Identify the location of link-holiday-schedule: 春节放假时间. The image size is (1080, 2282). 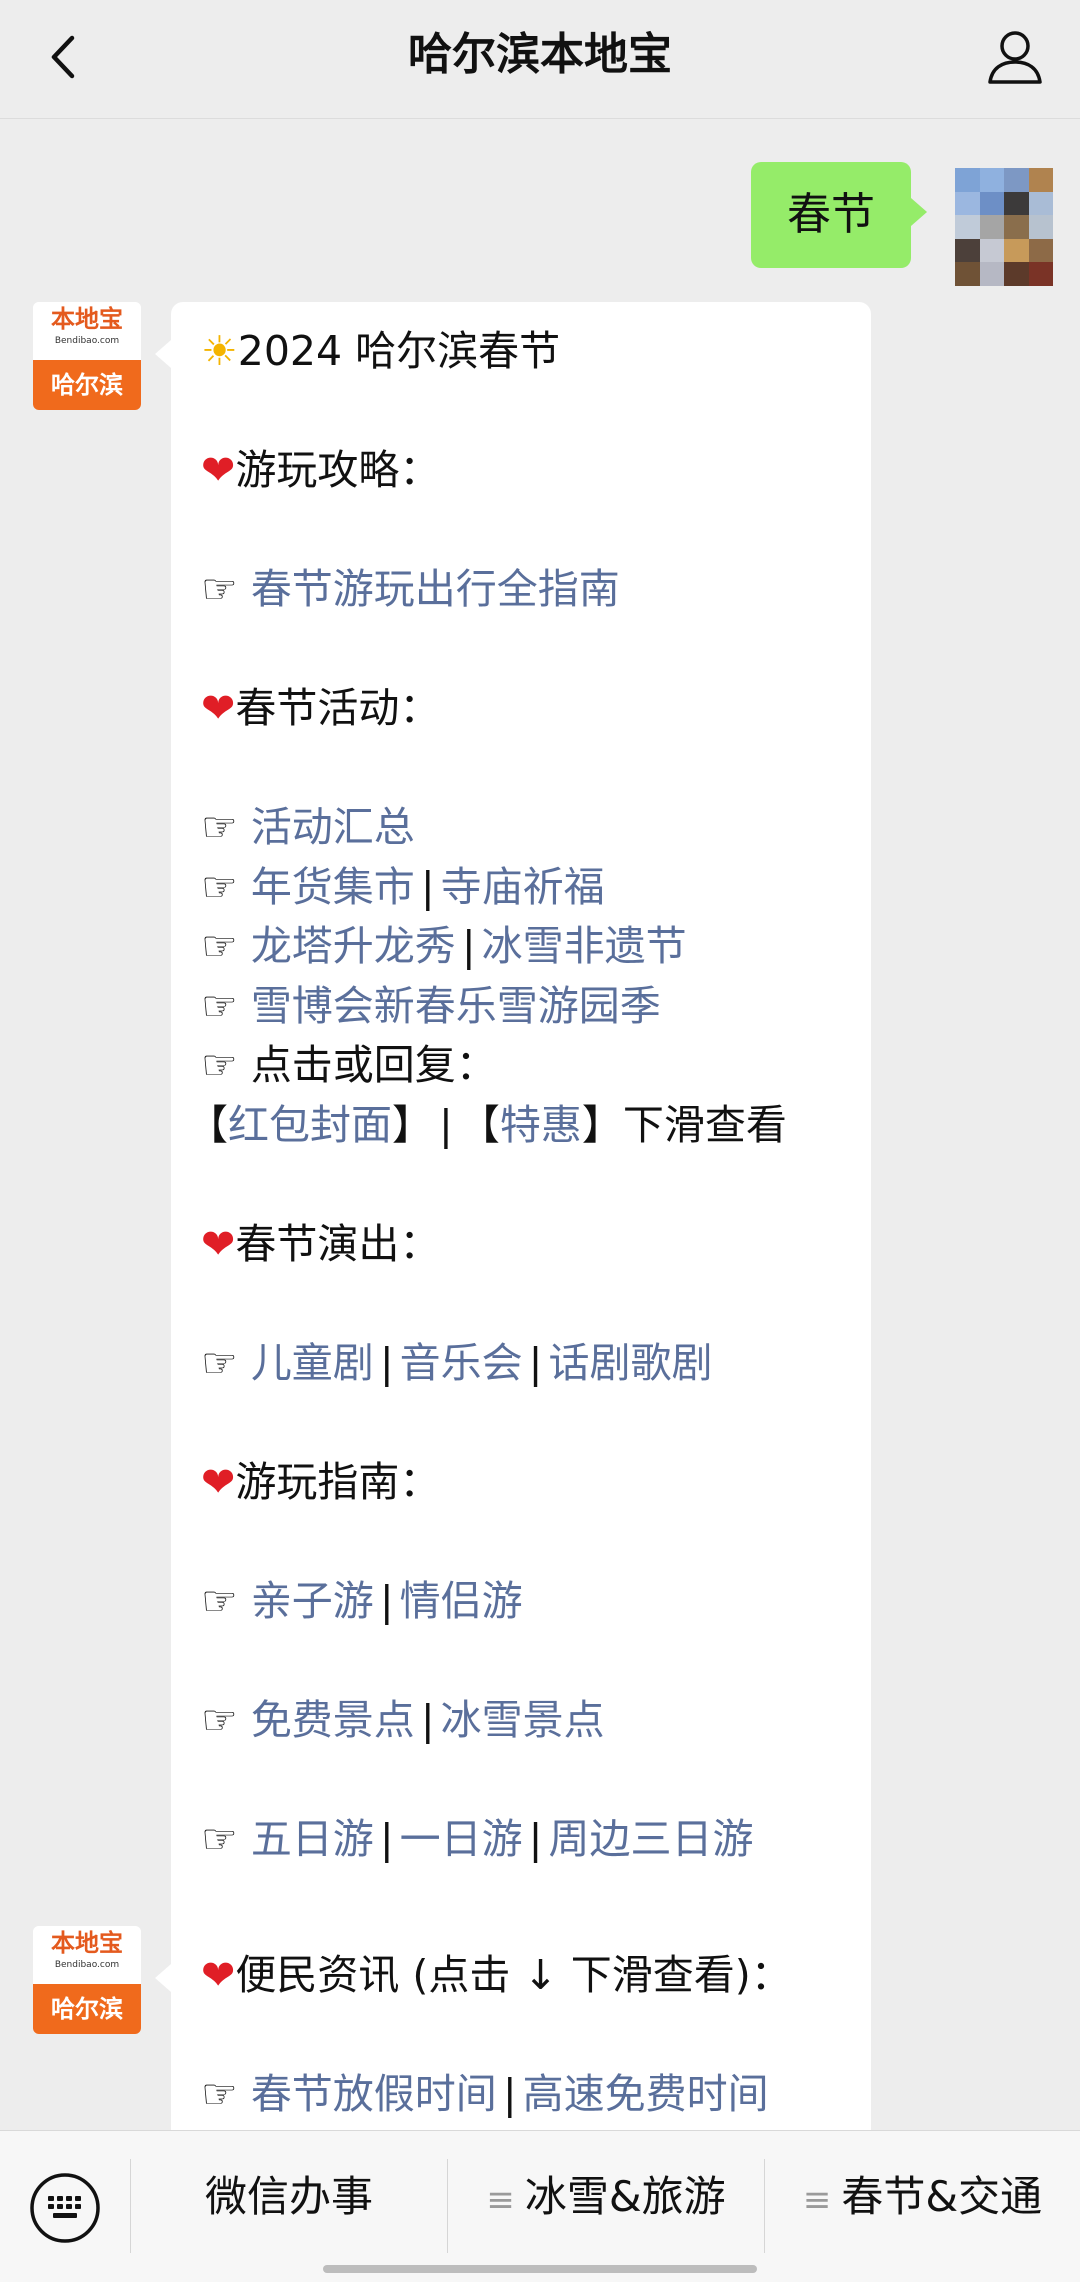
(374, 2094).